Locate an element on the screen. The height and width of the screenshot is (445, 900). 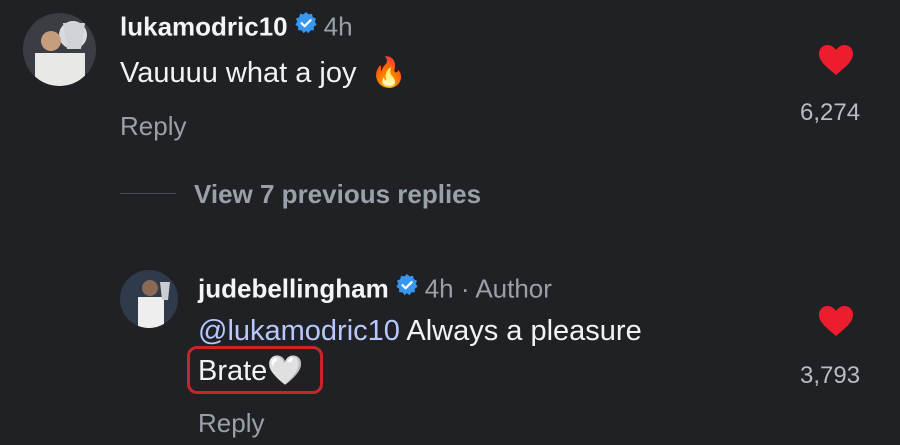
comment-text: Vauuuu what a joy 🔥 is located at coordinates (263, 73).